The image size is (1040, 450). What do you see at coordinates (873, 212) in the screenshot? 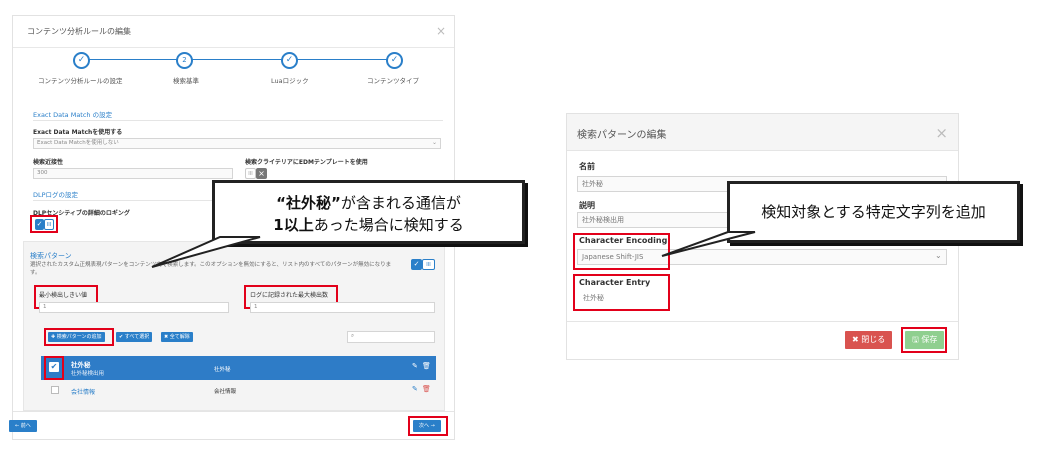
I see `callout-right: 検知対象とする特定文字列を追加` at bounding box center [873, 212].